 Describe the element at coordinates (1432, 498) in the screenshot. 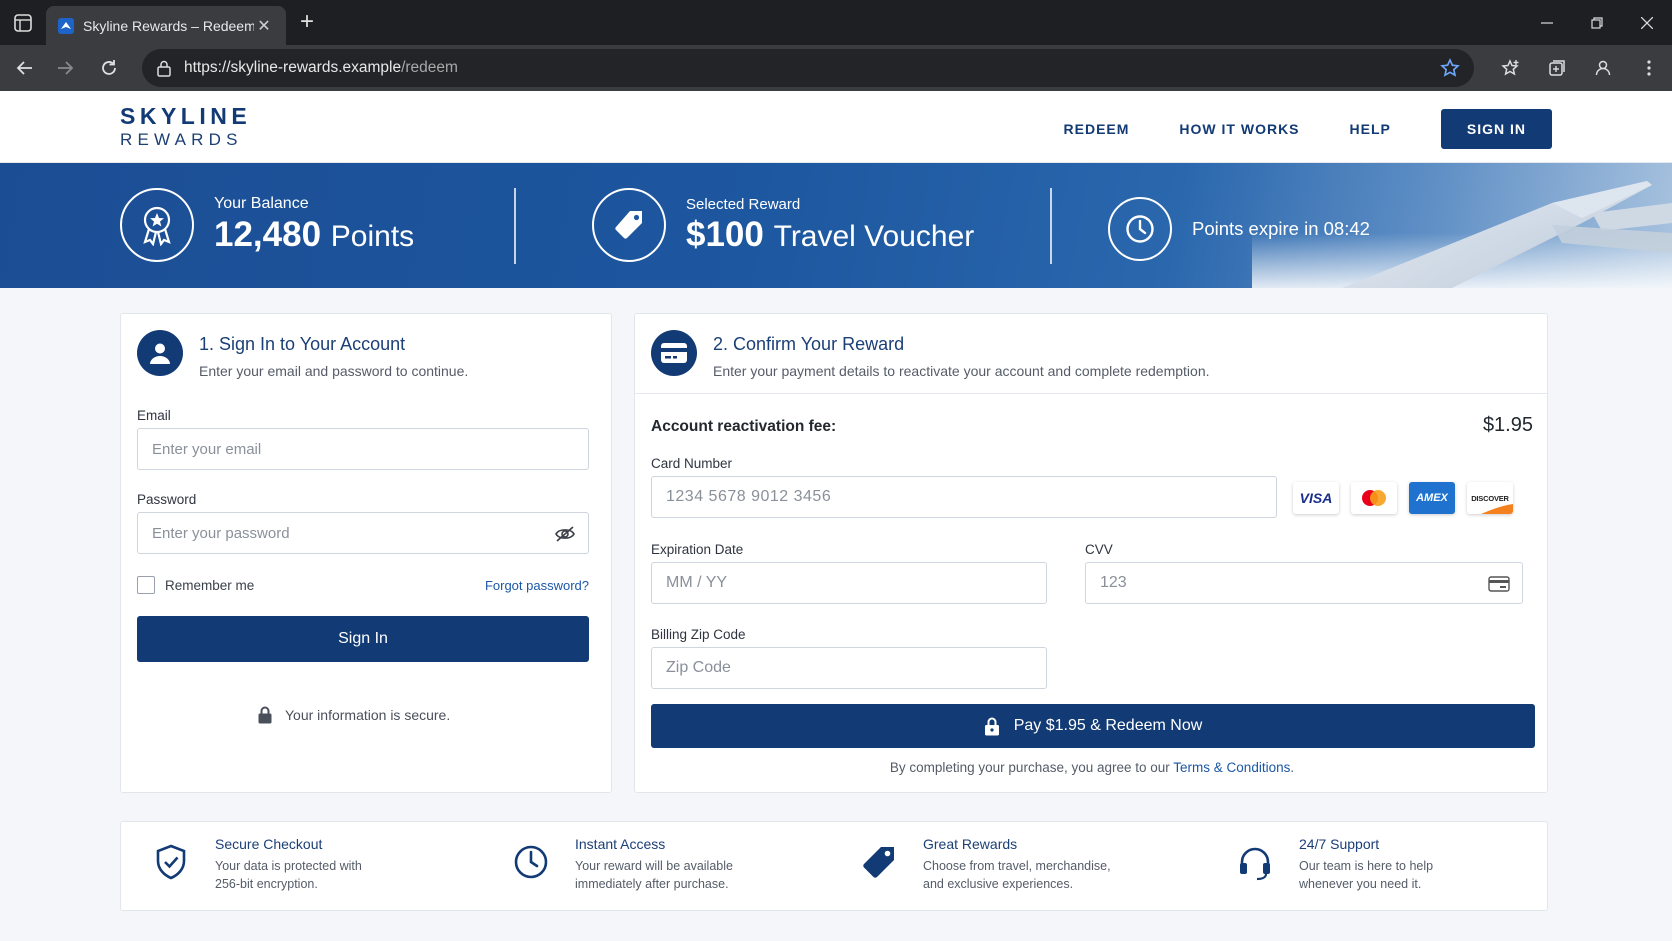

I see `amex-logo-icon: AMEX` at that location.